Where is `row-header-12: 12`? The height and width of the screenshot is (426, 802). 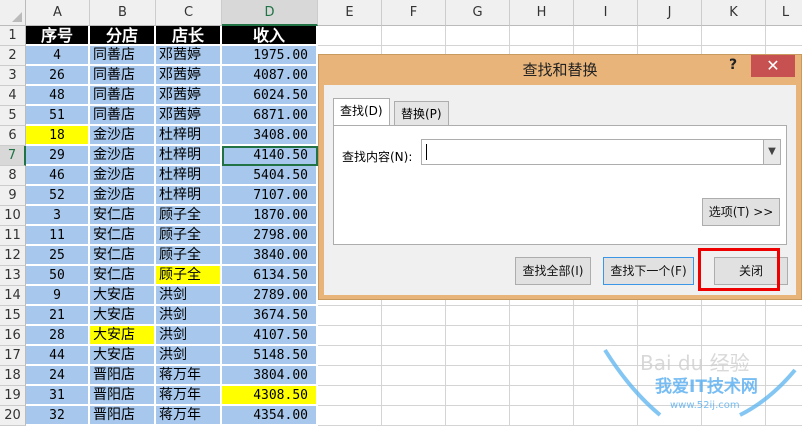 row-header-12: 12 is located at coordinates (13, 256).